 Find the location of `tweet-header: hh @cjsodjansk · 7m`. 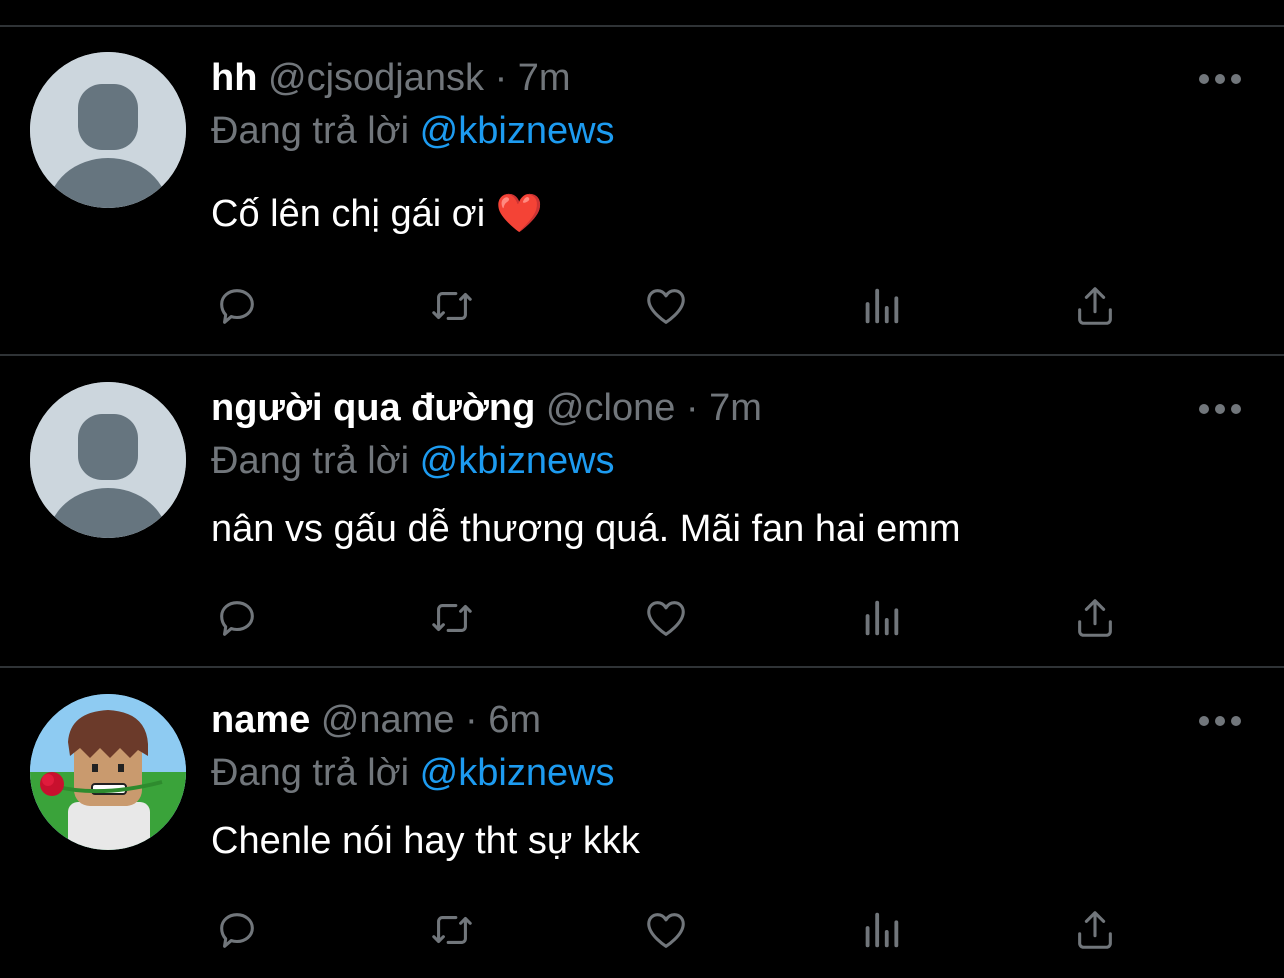

tweet-header: hh @cjsodjansk · 7m is located at coordinates (391, 78).